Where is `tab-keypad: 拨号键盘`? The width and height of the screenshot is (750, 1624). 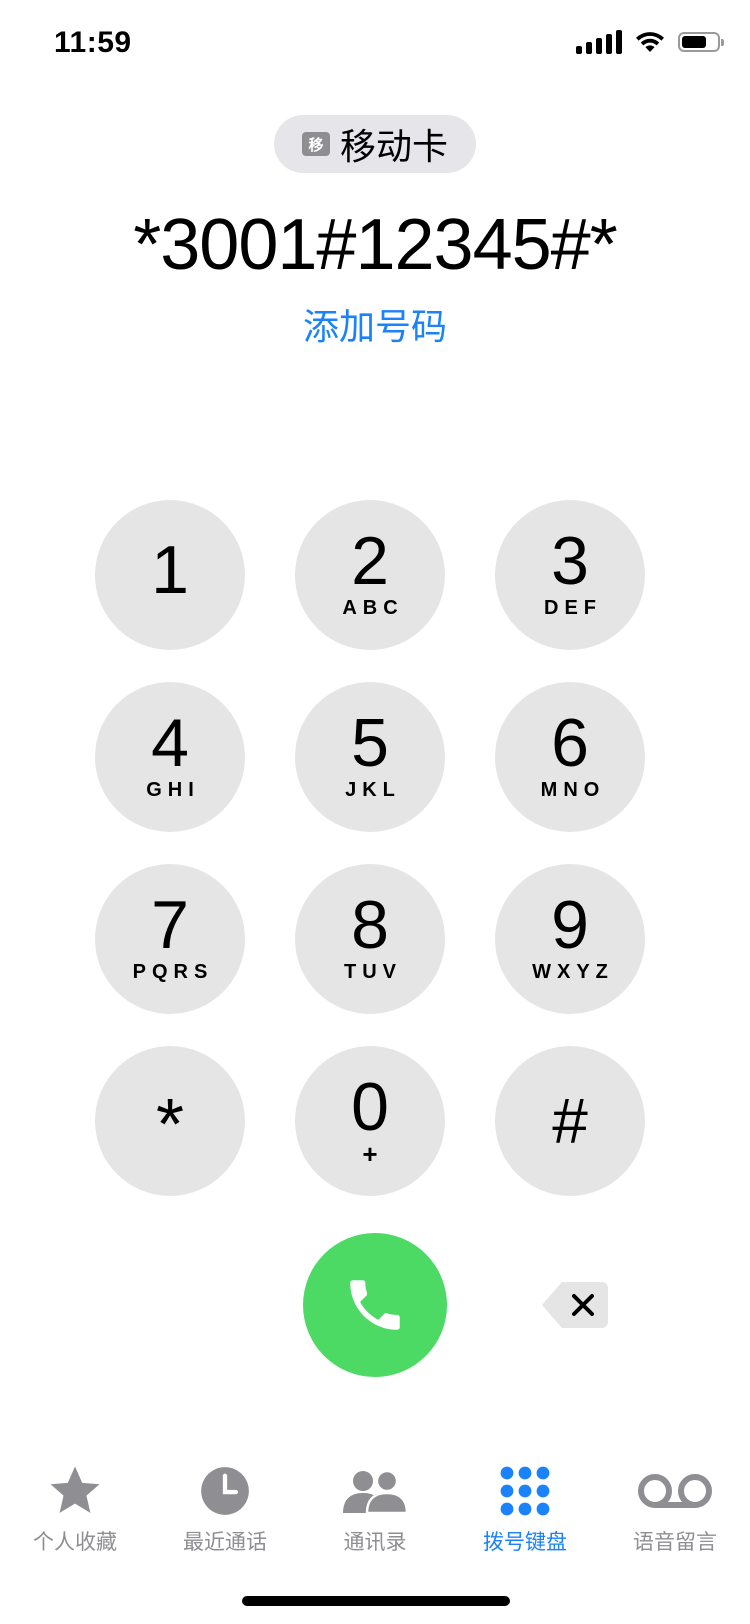
tab-keypad: 拨号键盘 is located at coordinates (525, 1515).